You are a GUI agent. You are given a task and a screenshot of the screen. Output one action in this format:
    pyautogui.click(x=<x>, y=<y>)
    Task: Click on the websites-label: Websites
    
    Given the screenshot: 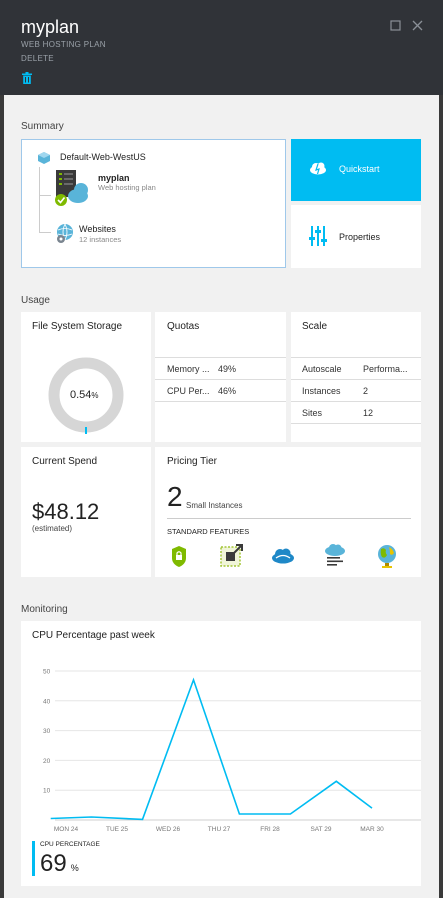 What is the action you would take?
    pyautogui.click(x=97, y=229)
    